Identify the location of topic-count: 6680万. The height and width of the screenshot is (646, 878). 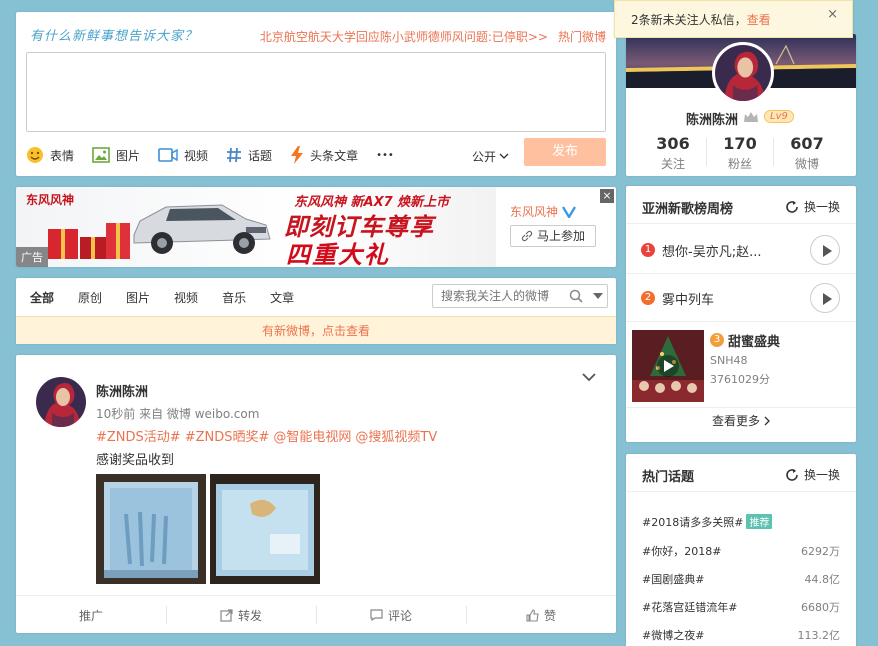
(820, 607).